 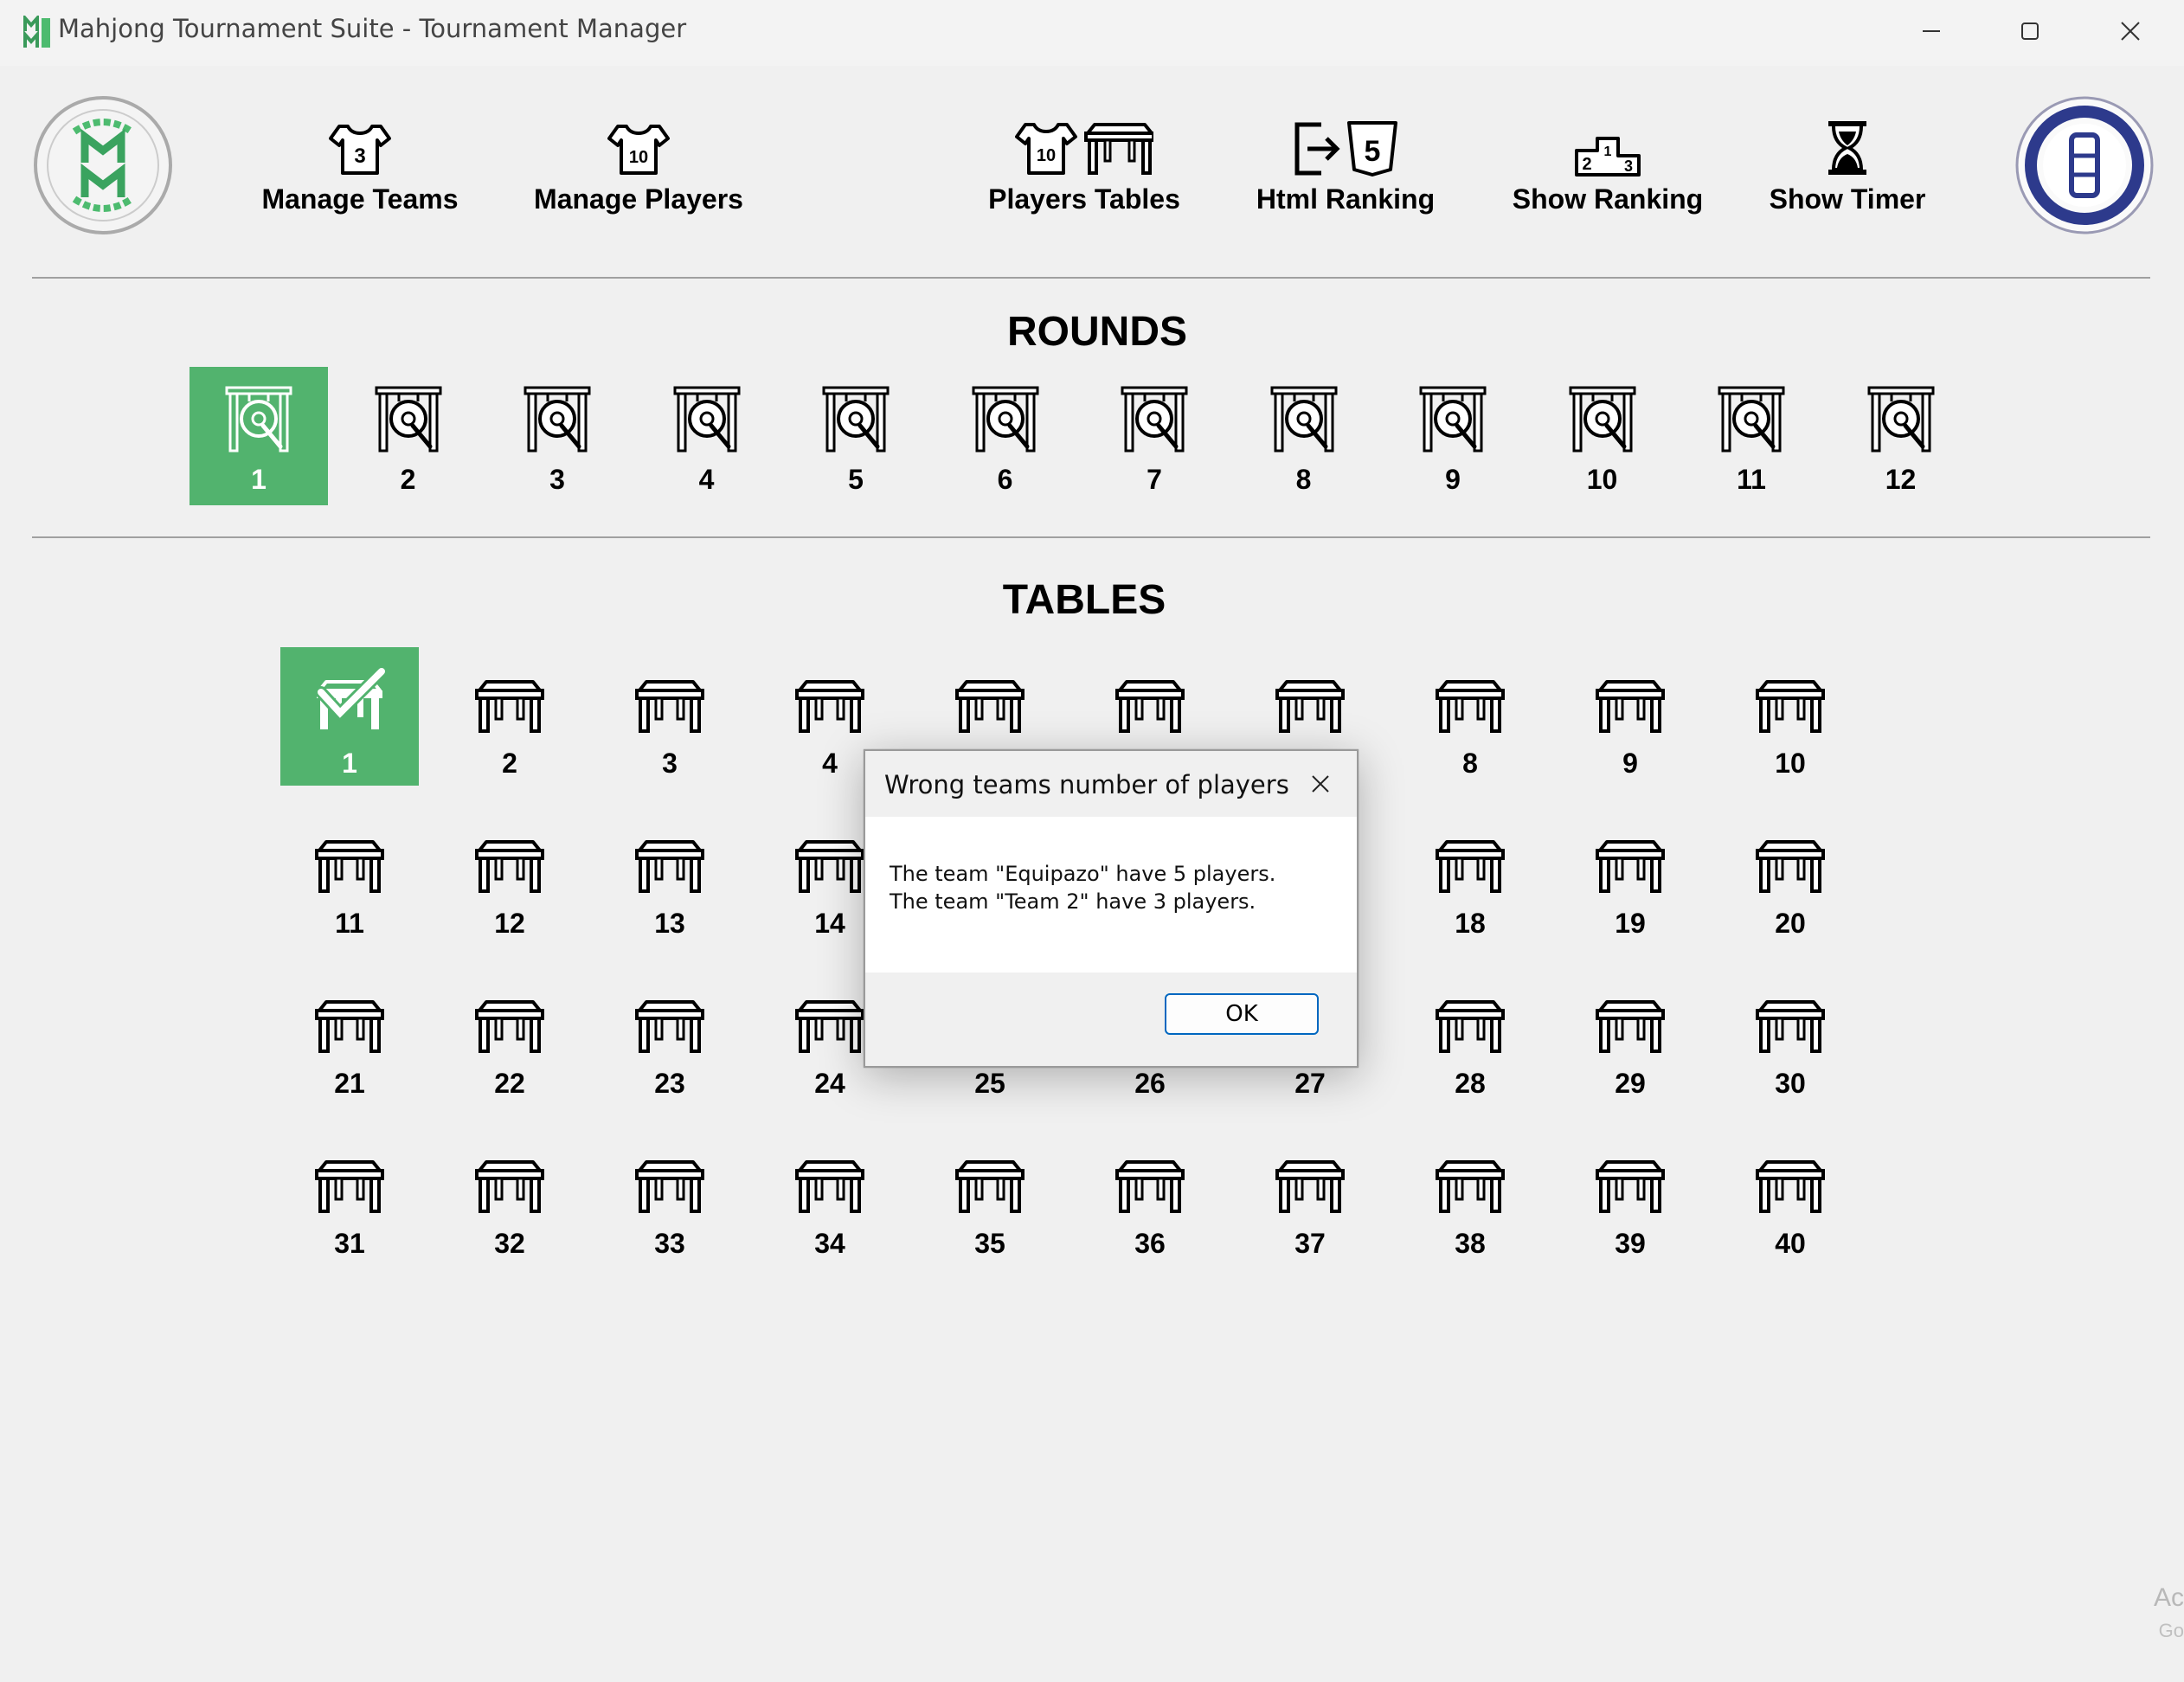 What do you see at coordinates (1310, 1196) in the screenshot?
I see `table-button: 37` at bounding box center [1310, 1196].